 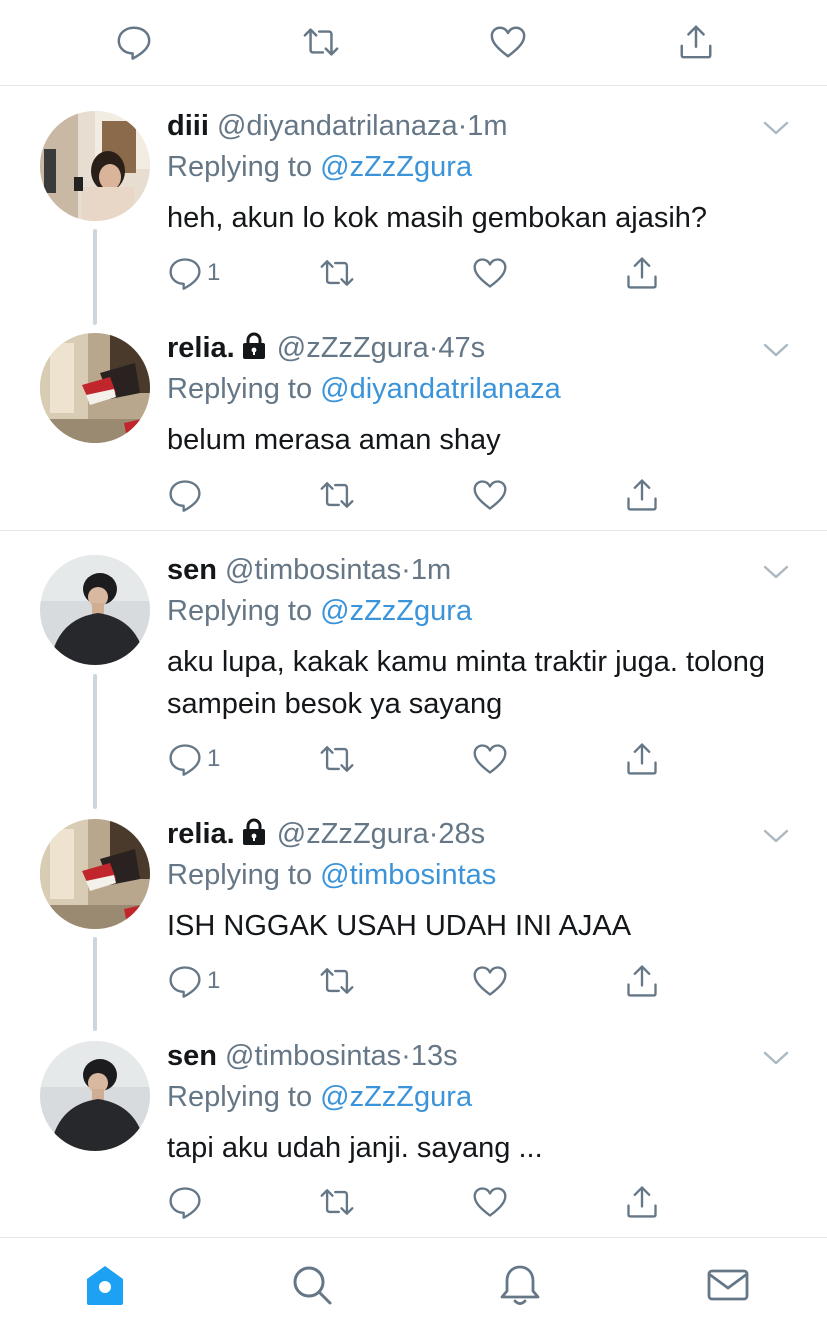 I want to click on reply-mention: @diyandatrilanaza, so click(x=440, y=389).